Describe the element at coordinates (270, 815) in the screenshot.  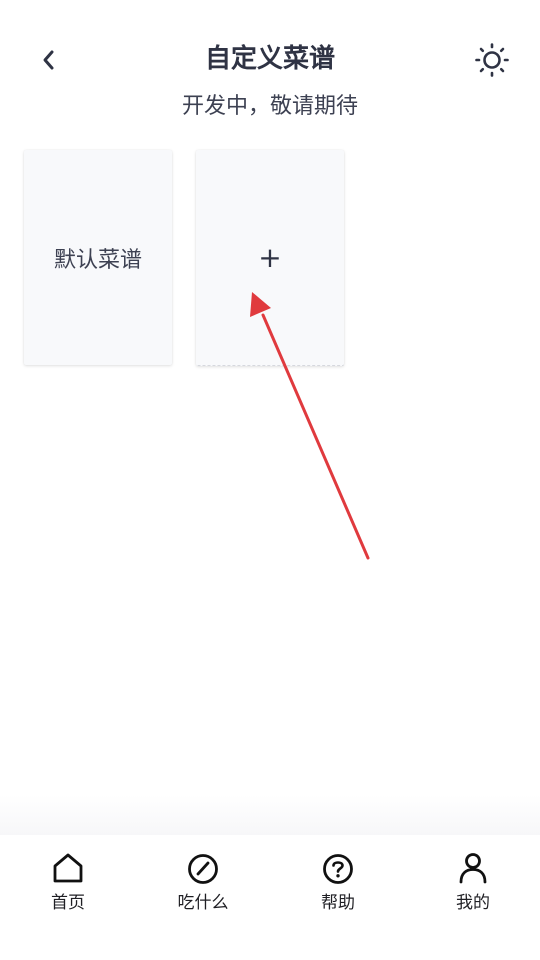
I see `tabbar-shadow` at that location.